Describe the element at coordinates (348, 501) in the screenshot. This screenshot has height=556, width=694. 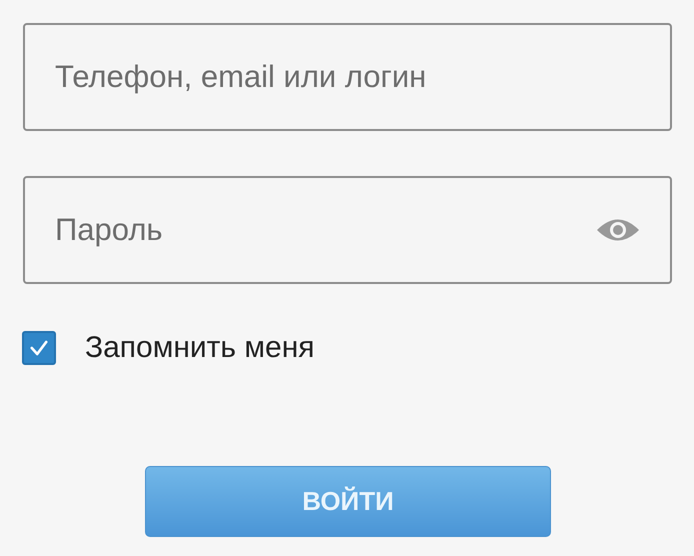
I see `login-button: ВОЙТИ` at that location.